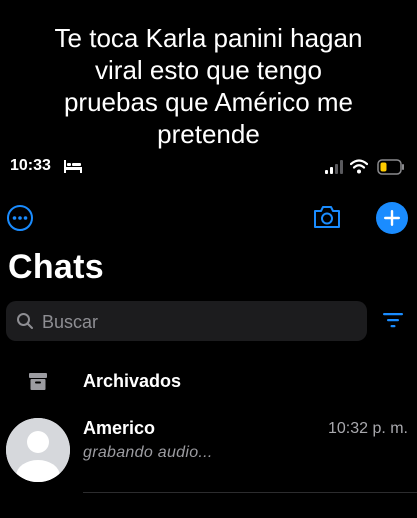  Describe the element at coordinates (334, 167) in the screenshot. I see `signal-icon` at that location.